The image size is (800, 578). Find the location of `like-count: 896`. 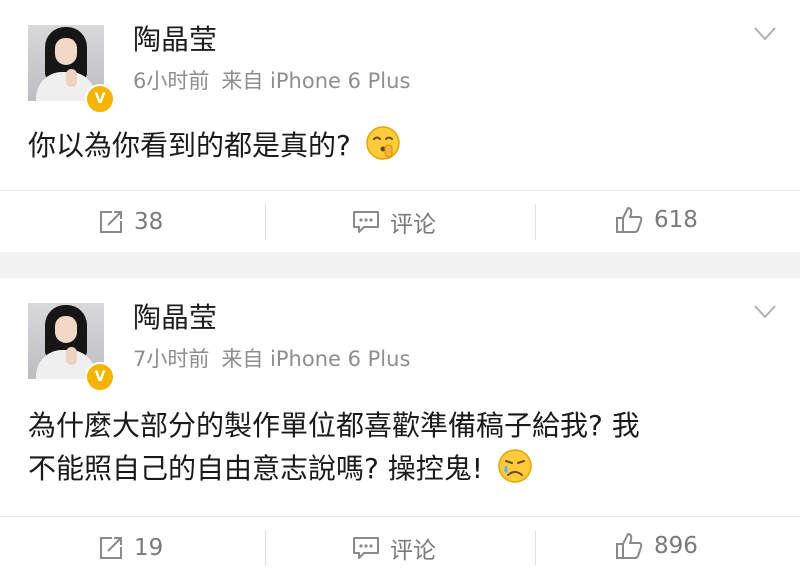

like-count: 896 is located at coordinates (676, 546).